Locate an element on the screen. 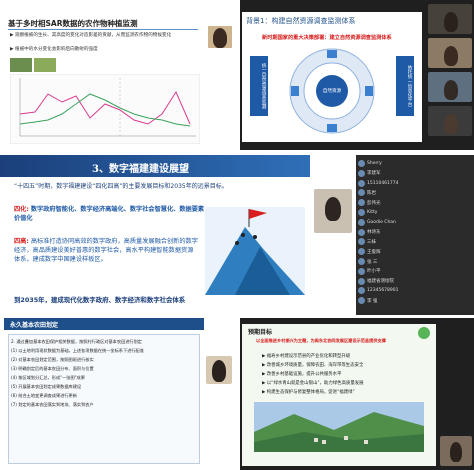 The image size is (474, 470). participant-item: 三妹 is located at coordinates (386, 241).